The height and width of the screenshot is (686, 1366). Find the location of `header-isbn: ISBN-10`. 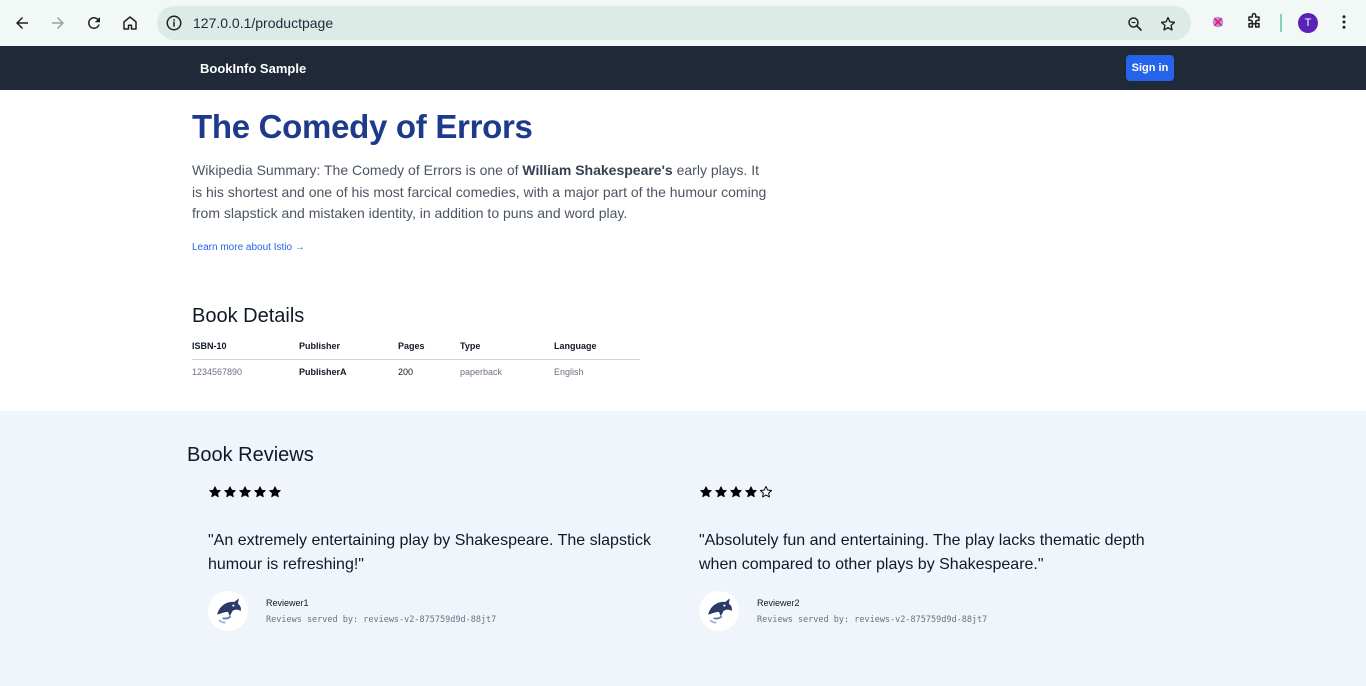

header-isbn: ISBN-10 is located at coordinates (245, 346).